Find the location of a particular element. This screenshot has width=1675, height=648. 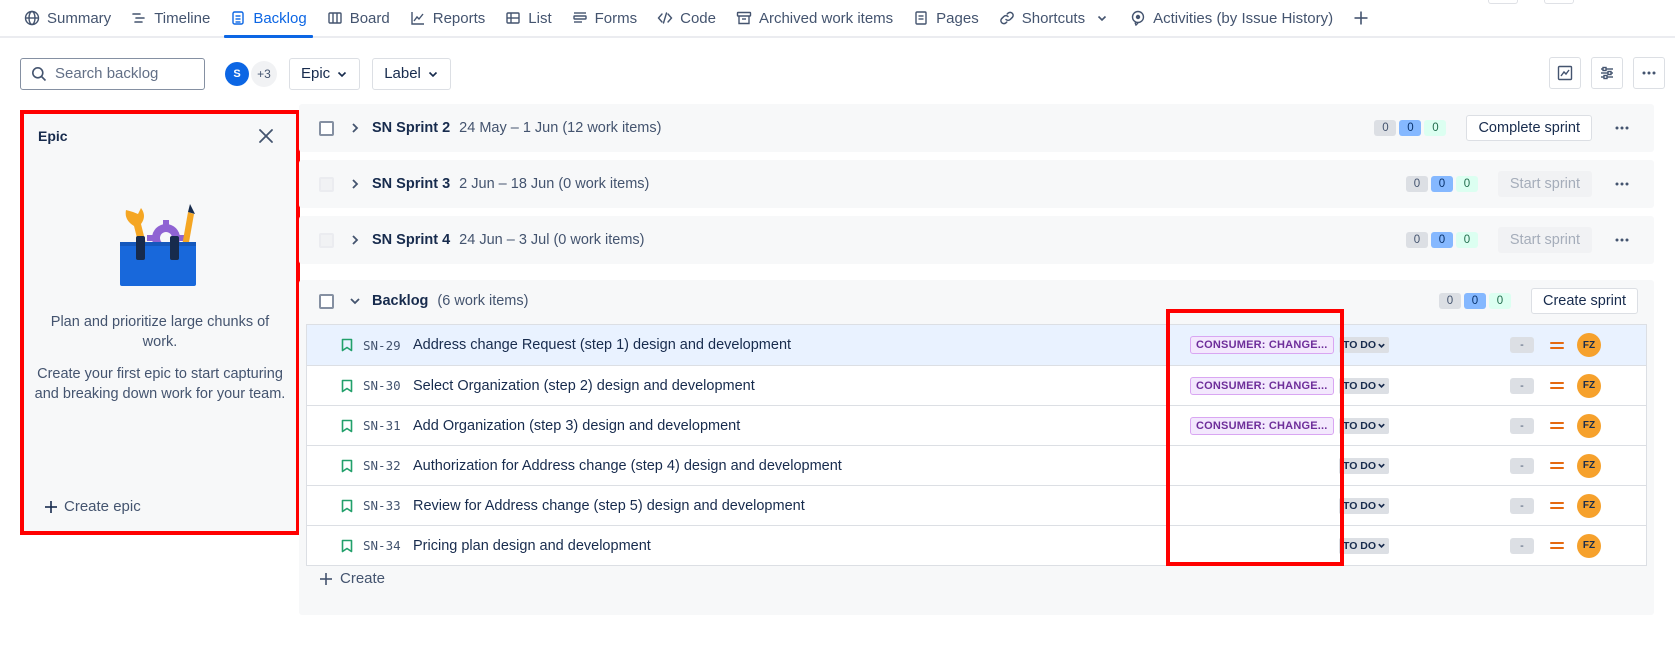

more-horizontal-icon is located at coordinates (1622, 240).